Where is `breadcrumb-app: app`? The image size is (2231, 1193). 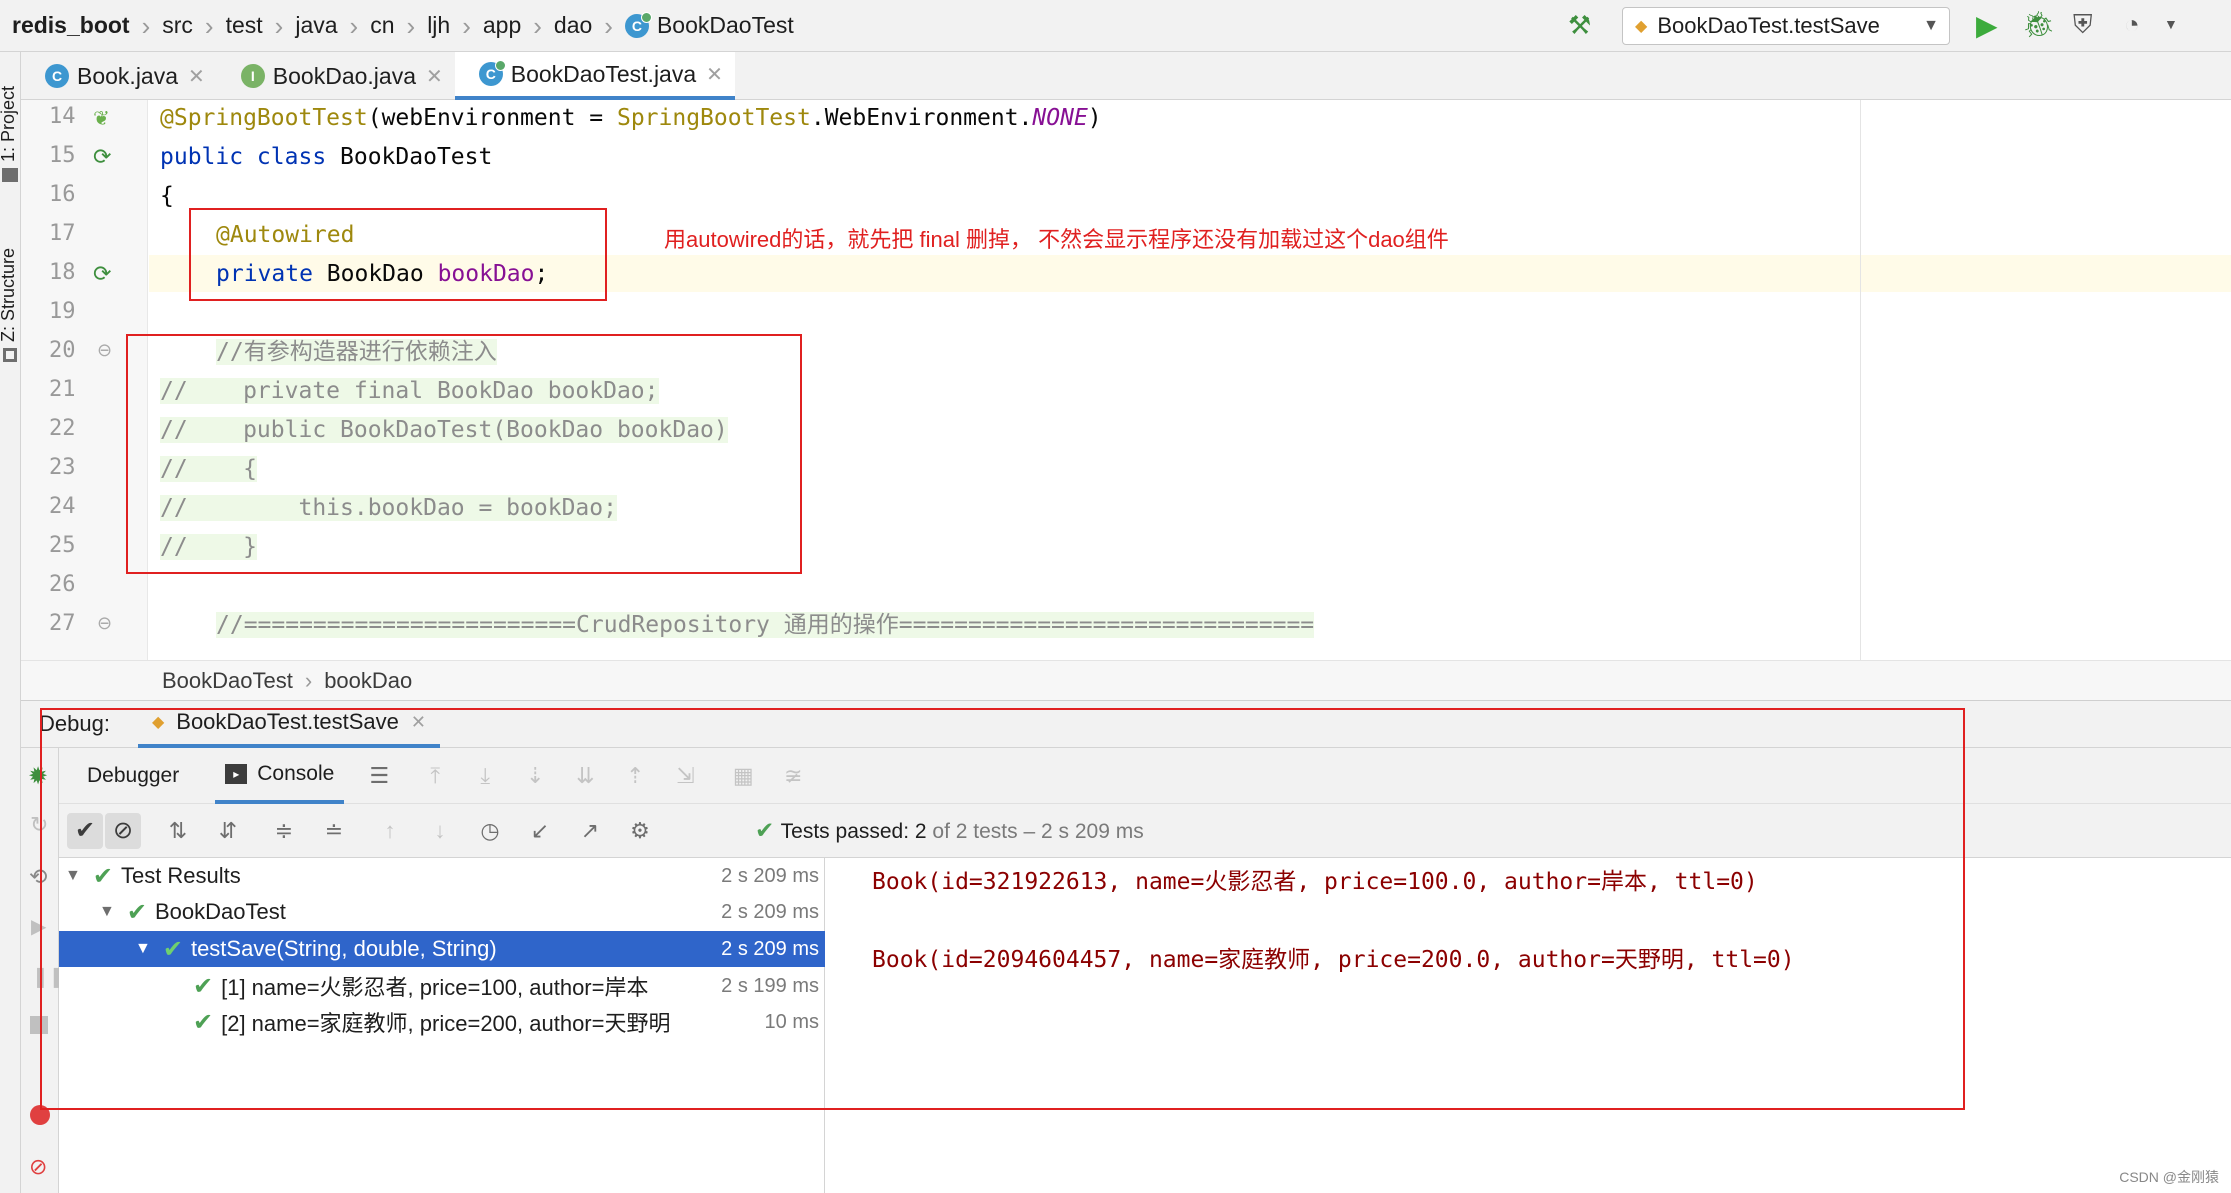
breadcrumb-app: app is located at coordinates (496, 26).